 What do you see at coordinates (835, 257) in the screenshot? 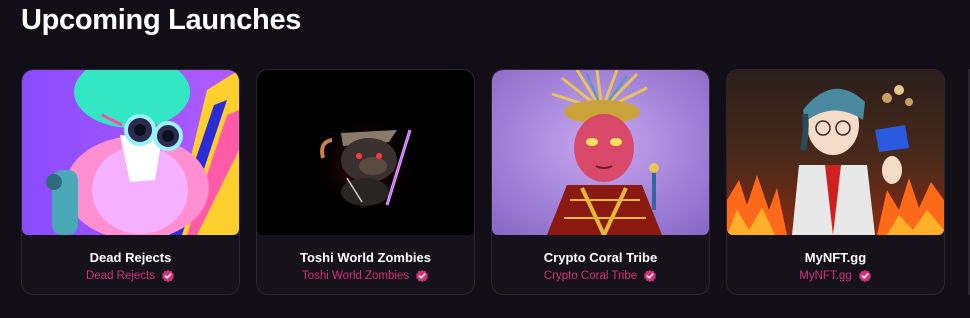
I see `collection-name: MyNFT.gg` at bounding box center [835, 257].